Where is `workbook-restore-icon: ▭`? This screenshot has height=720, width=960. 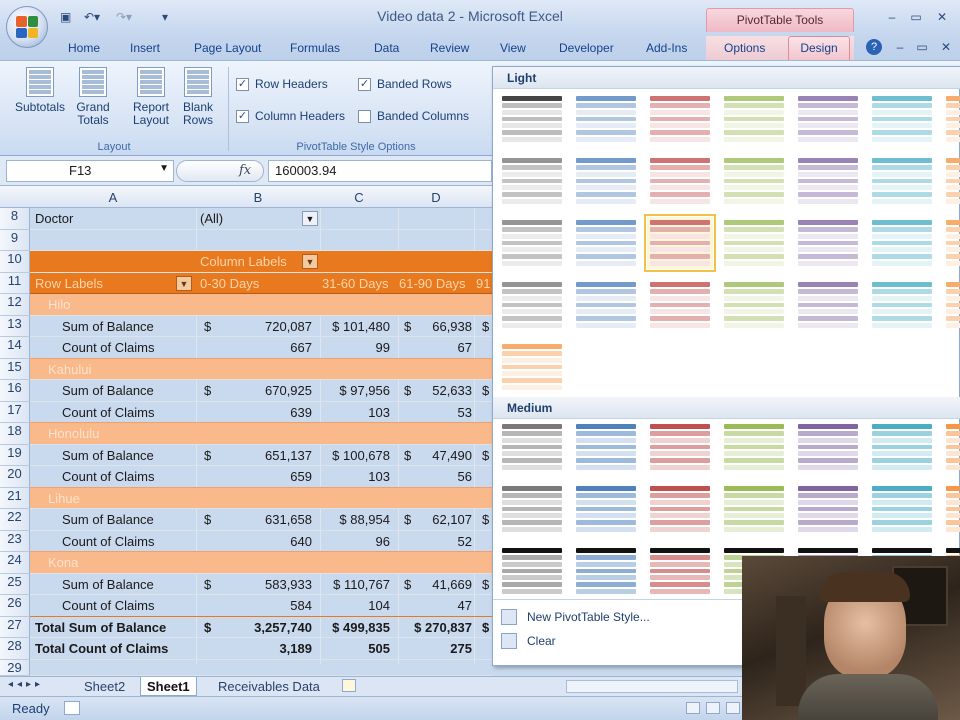 workbook-restore-icon: ▭ is located at coordinates (922, 47).